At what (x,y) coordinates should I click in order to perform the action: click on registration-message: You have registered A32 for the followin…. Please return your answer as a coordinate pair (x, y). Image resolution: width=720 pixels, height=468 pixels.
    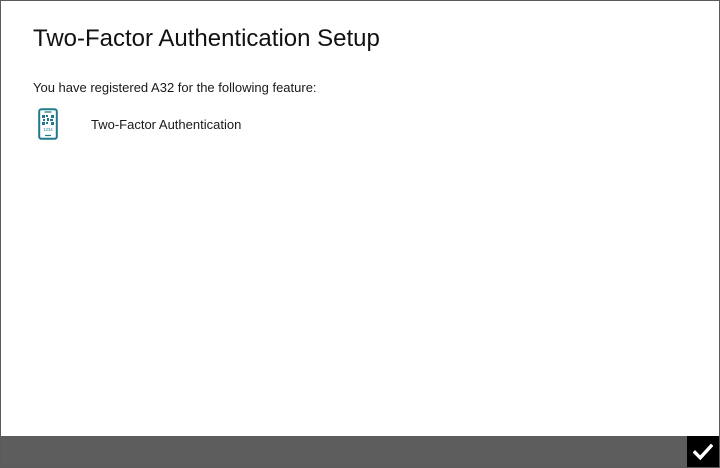
    Looking at the image, I should click on (175, 87).